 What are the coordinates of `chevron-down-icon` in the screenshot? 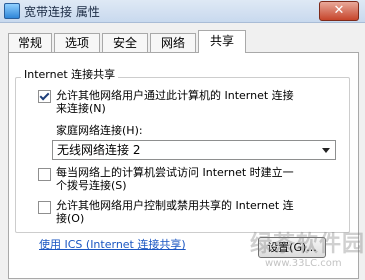 It's located at (326, 150).